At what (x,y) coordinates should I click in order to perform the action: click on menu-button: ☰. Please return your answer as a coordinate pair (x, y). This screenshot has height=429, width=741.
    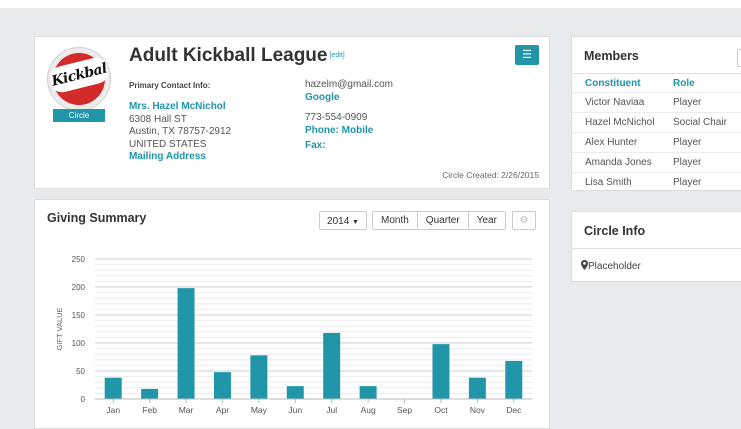
    Looking at the image, I should click on (527, 55).